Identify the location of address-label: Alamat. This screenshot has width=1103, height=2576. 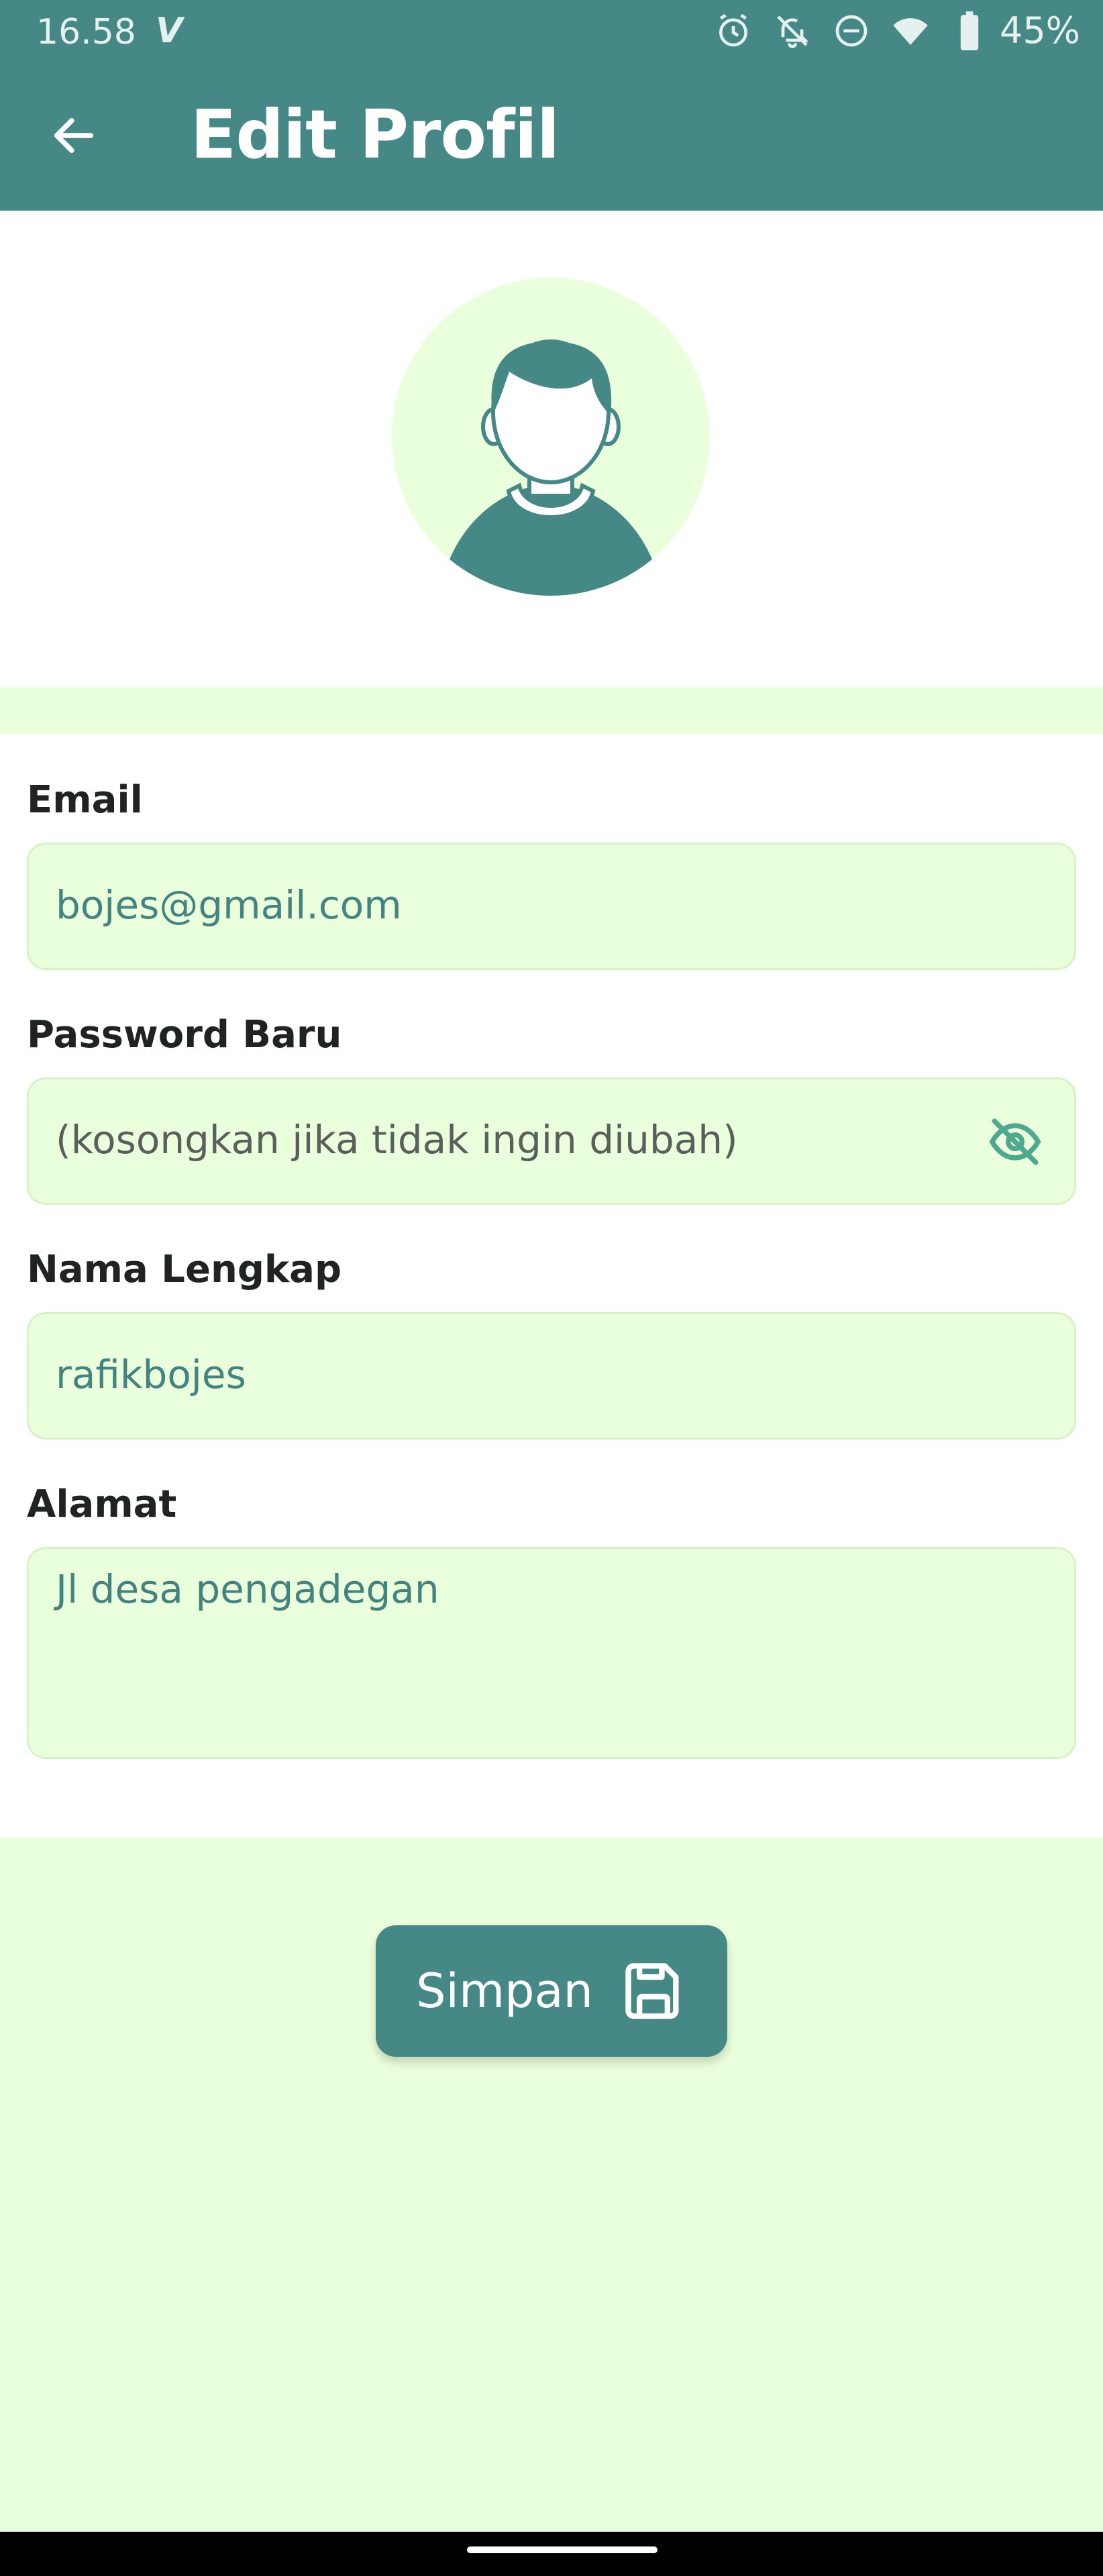
(102, 1504).